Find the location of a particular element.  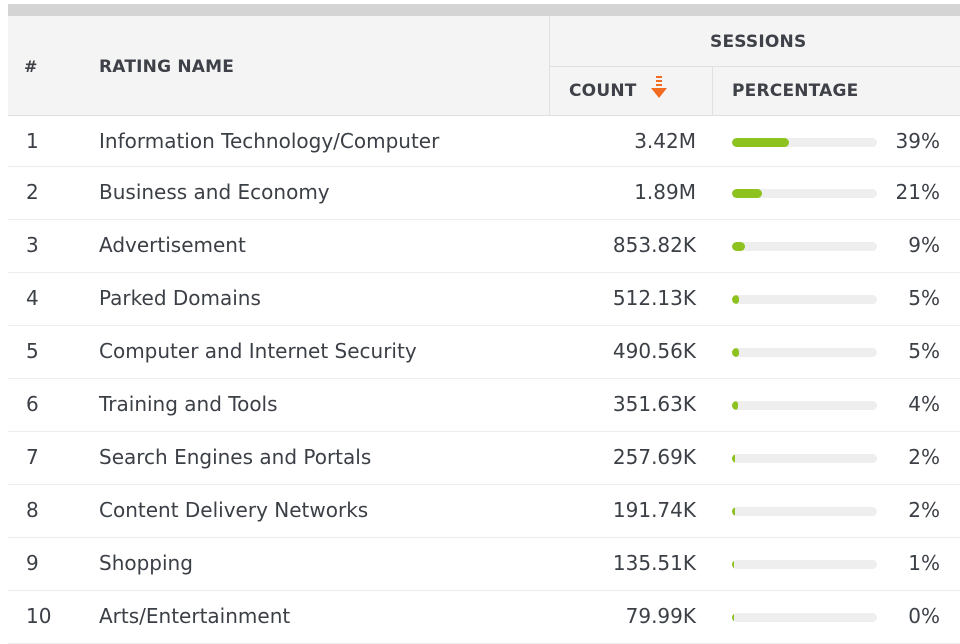

column-header-rating-name: RATING NAME is located at coordinates (166, 67).